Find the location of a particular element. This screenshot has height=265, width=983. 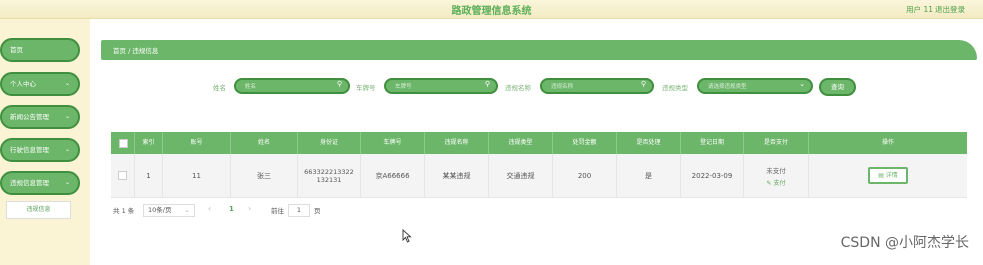

page-size-value: 10条/页 is located at coordinates (160, 210).